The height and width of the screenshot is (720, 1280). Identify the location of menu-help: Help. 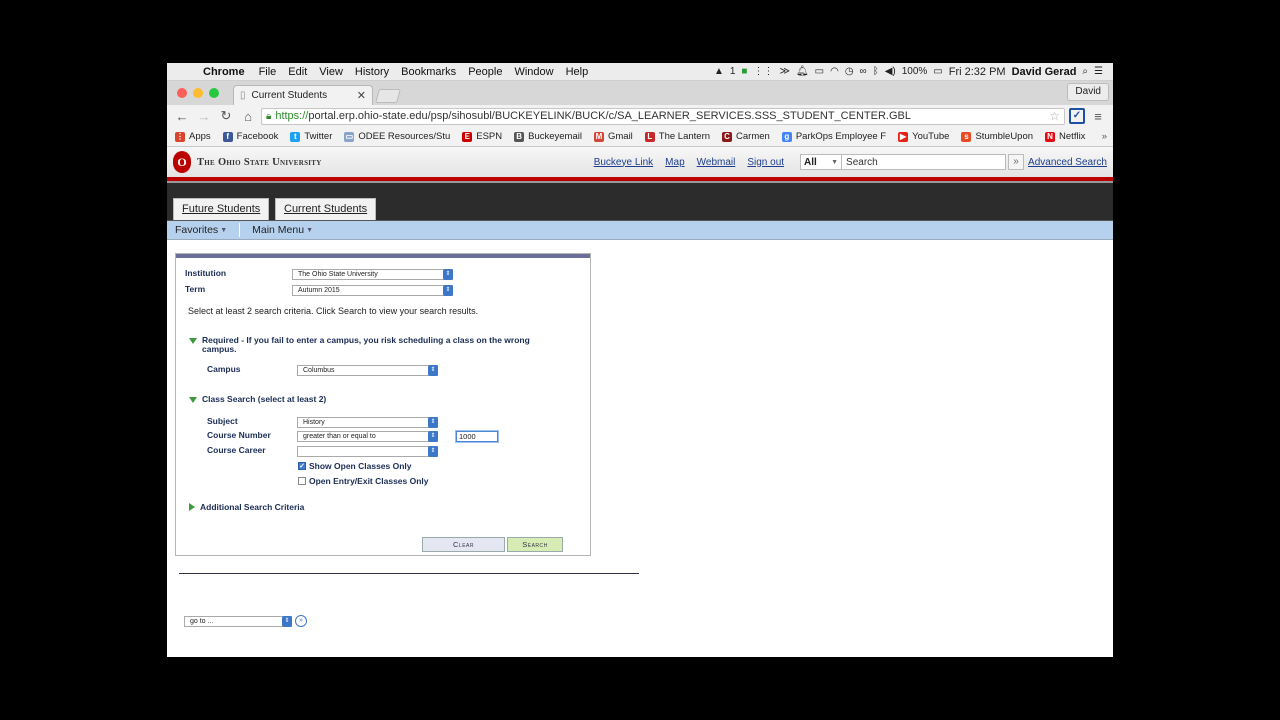
(577, 72).